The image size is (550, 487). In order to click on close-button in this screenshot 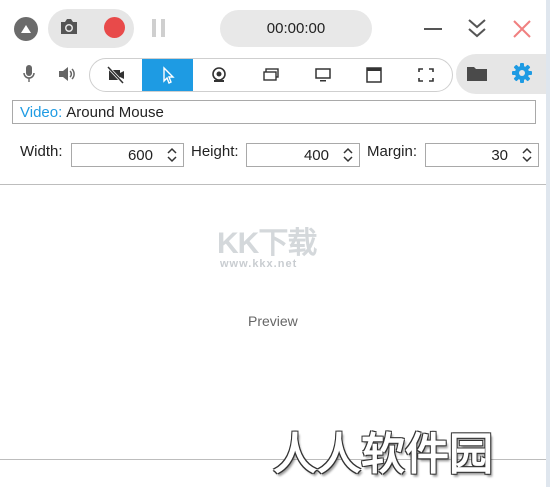, I will do `click(522, 31)`.